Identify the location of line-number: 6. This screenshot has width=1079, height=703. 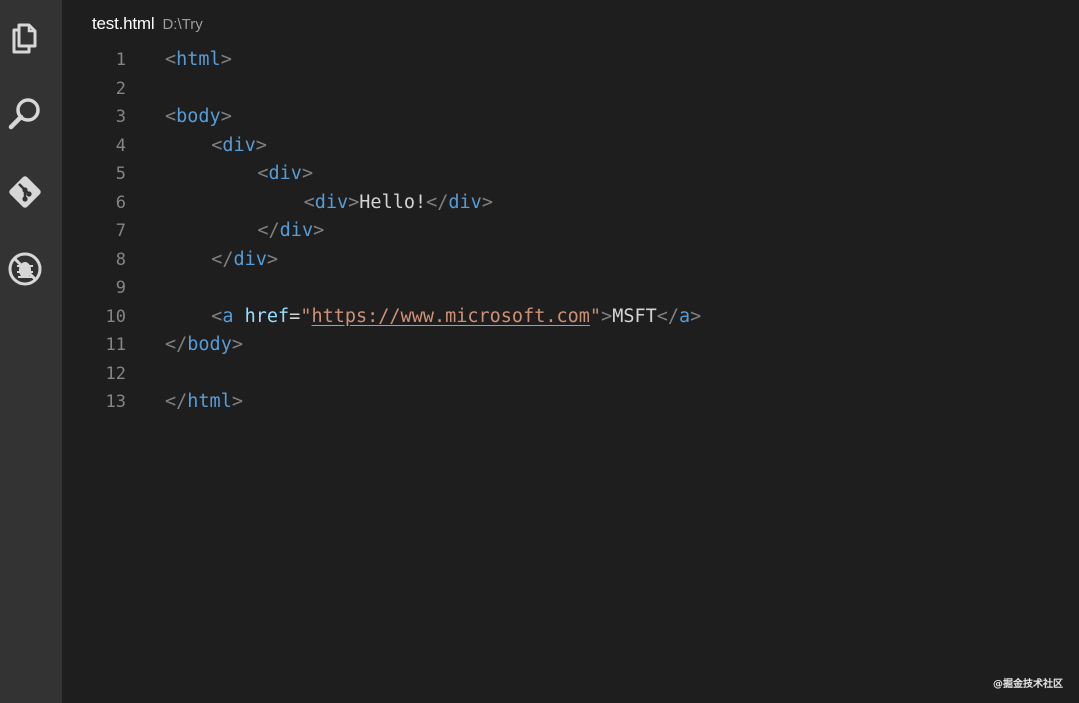
(120, 202).